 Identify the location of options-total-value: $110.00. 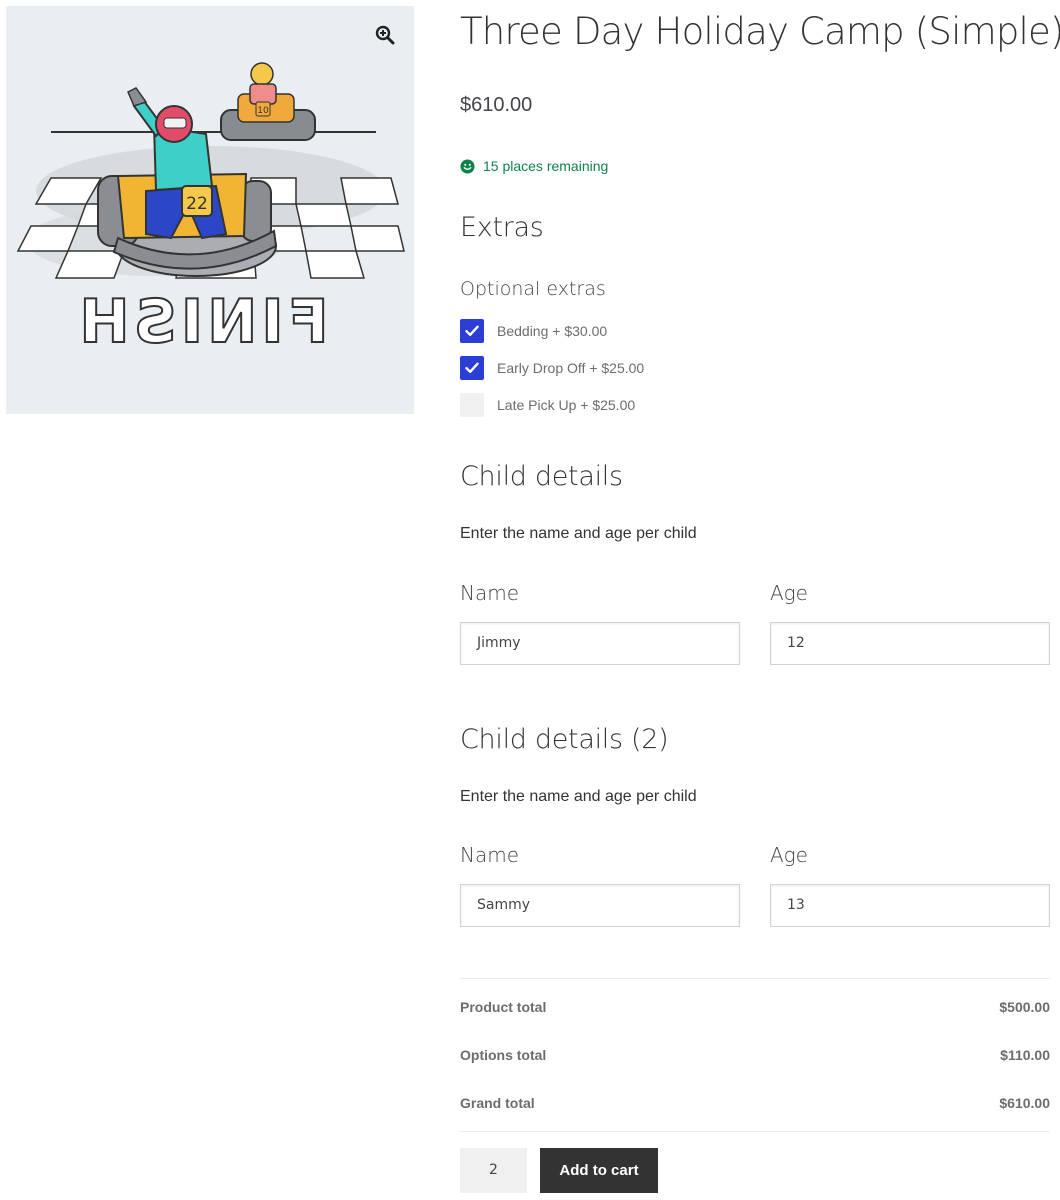
(1025, 1055).